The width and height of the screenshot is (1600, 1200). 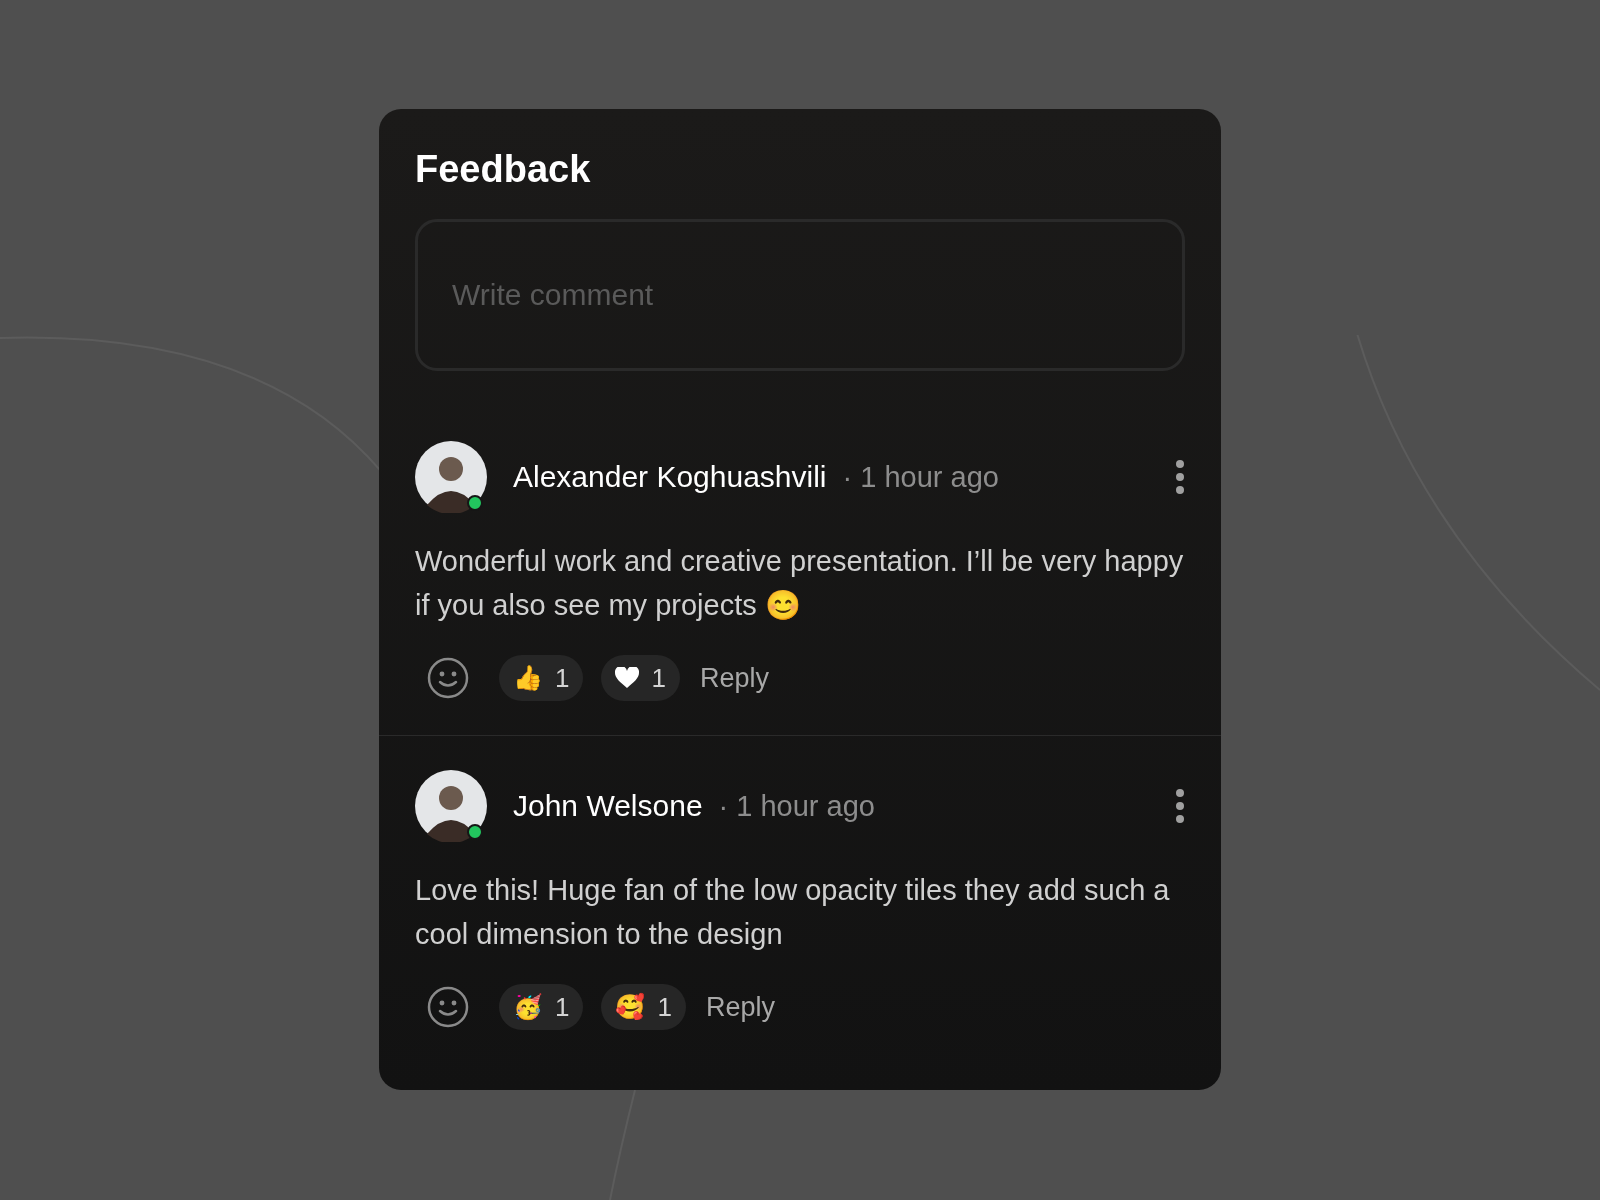 I want to click on reaction-button: 1, so click(x=640, y=678).